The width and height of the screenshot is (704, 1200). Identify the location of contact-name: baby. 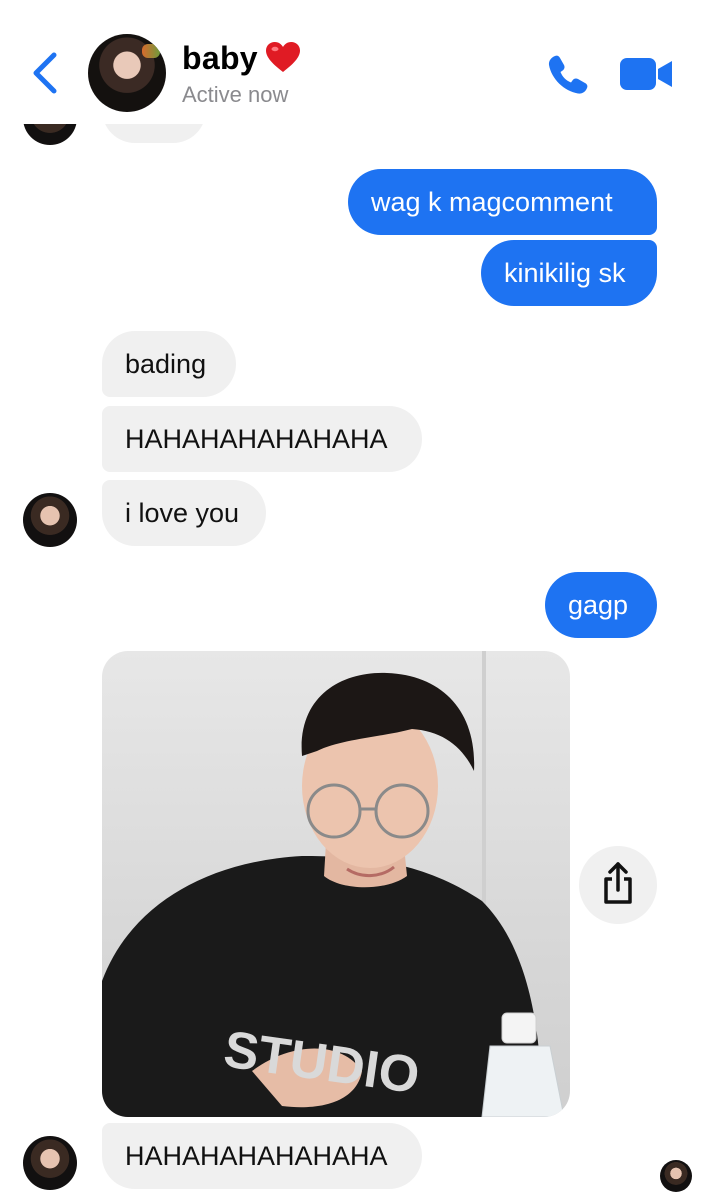
(220, 57).